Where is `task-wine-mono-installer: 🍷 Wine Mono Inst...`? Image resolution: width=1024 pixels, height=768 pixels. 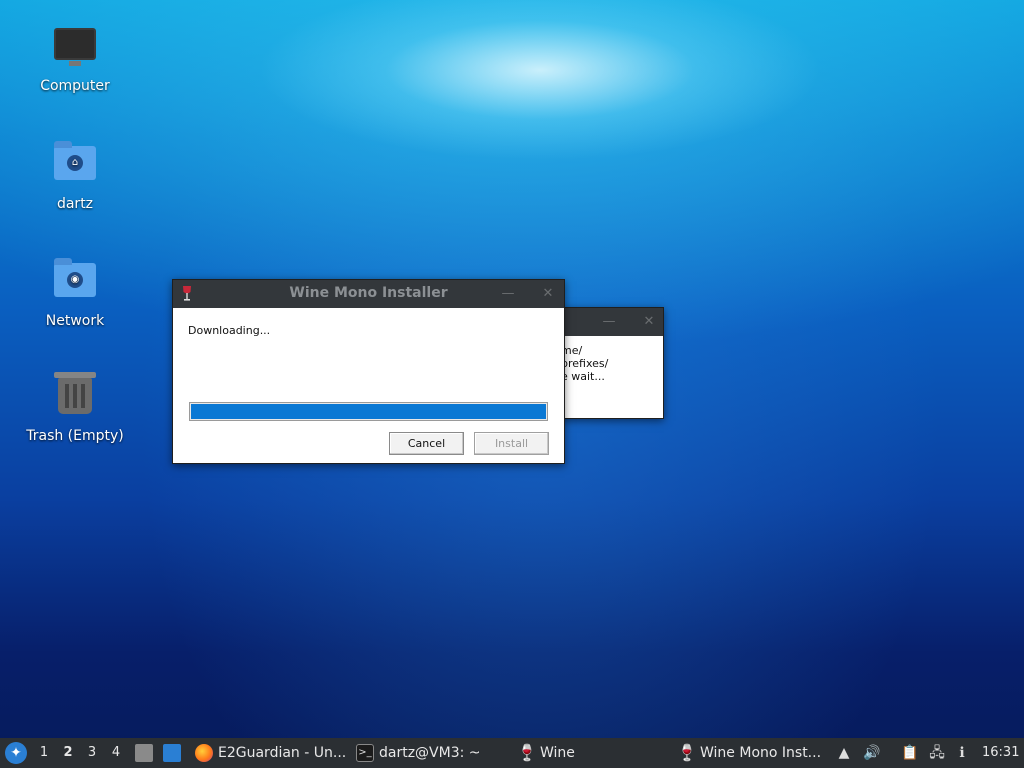
task-wine-mono-installer: 🍷 Wine Mono Inst... is located at coordinates (749, 753).